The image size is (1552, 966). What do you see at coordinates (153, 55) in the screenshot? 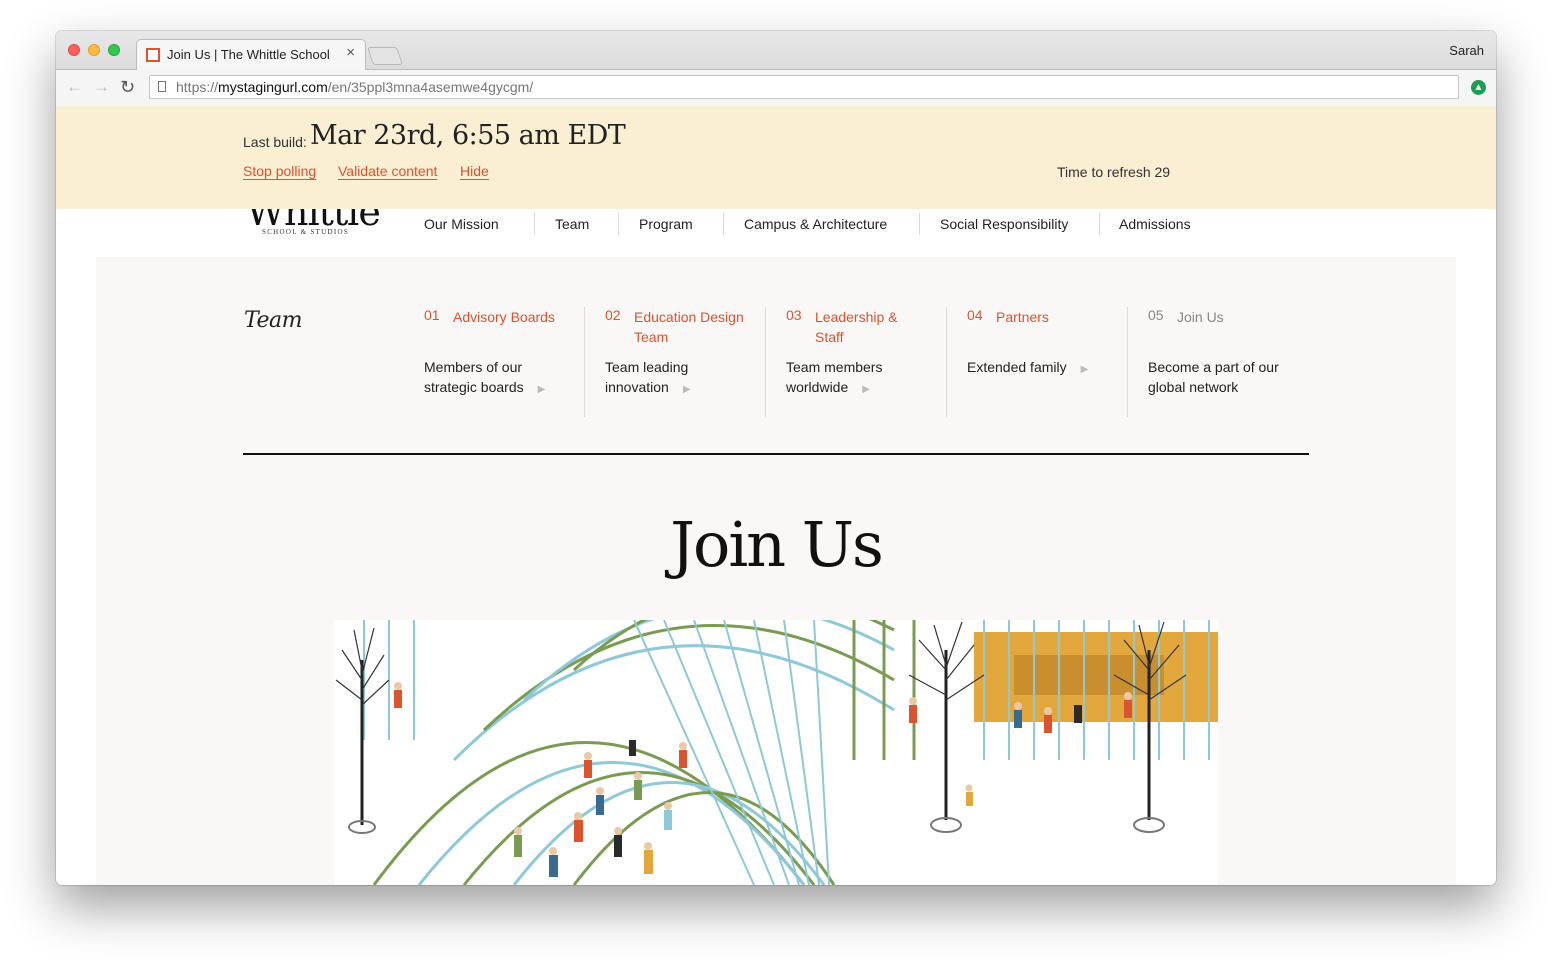
I see `favicon-icon` at bounding box center [153, 55].